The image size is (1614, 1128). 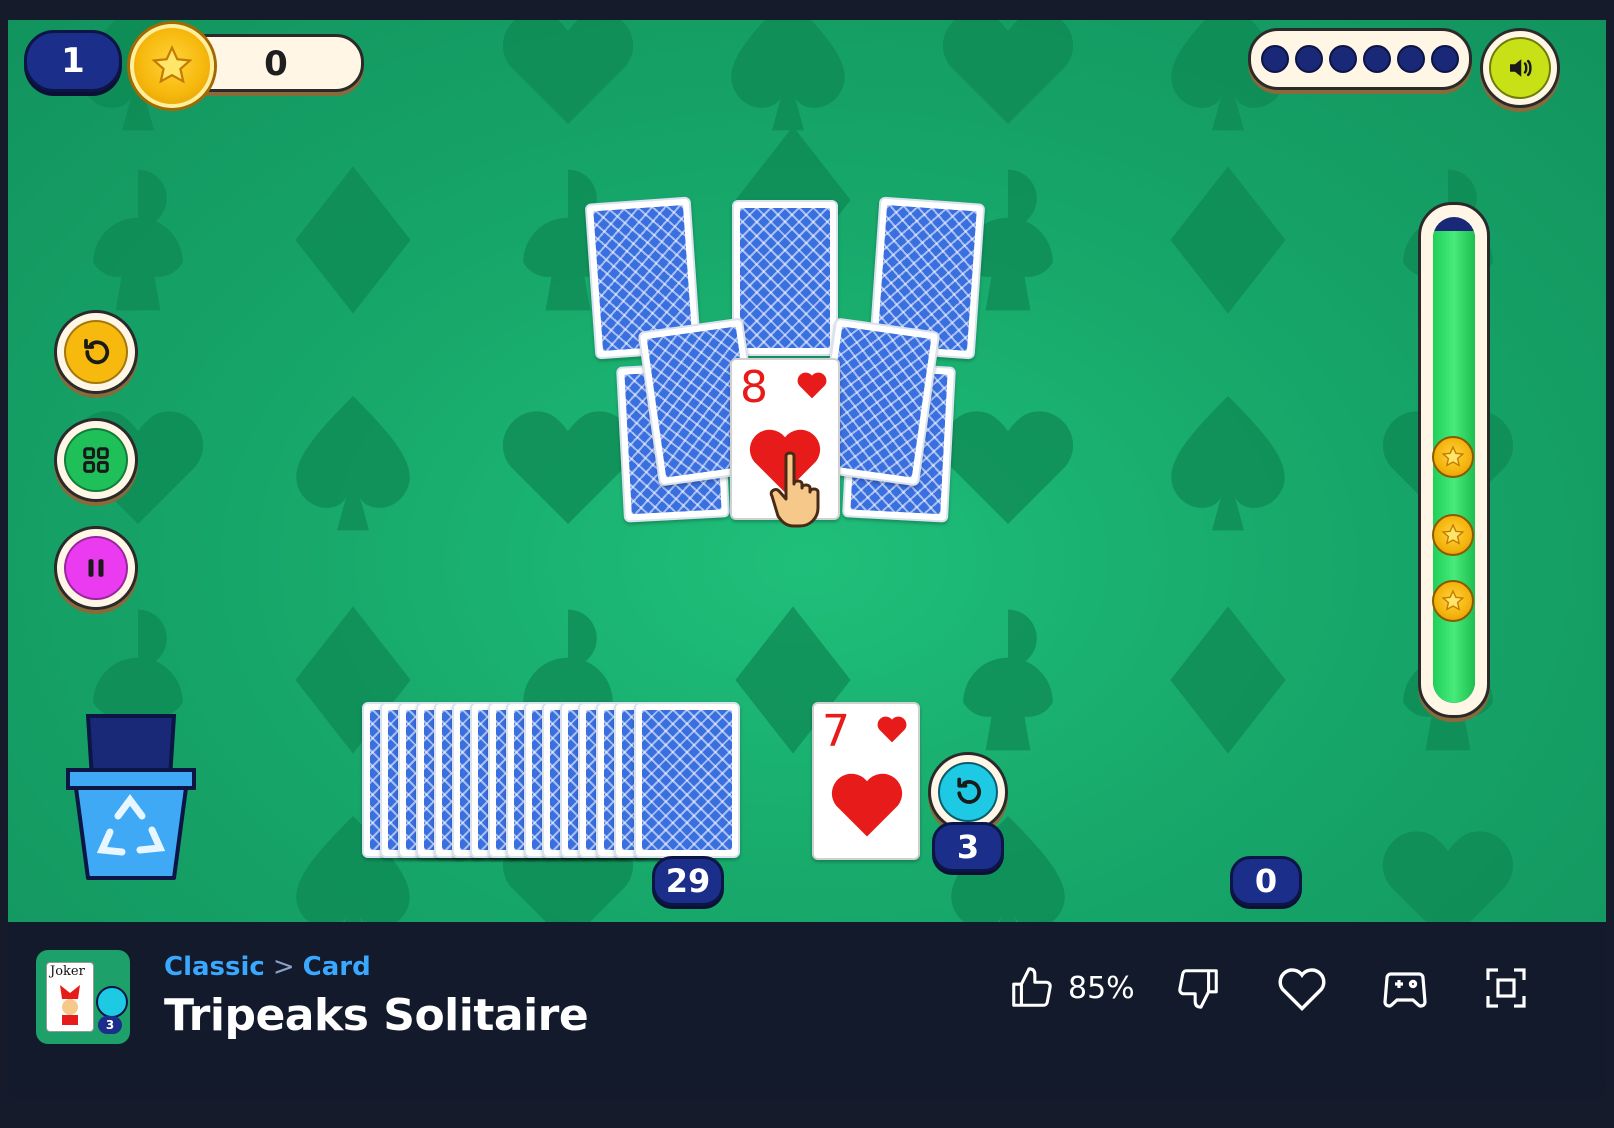 I want to click on like-percent: 85%, so click(x=1101, y=988).